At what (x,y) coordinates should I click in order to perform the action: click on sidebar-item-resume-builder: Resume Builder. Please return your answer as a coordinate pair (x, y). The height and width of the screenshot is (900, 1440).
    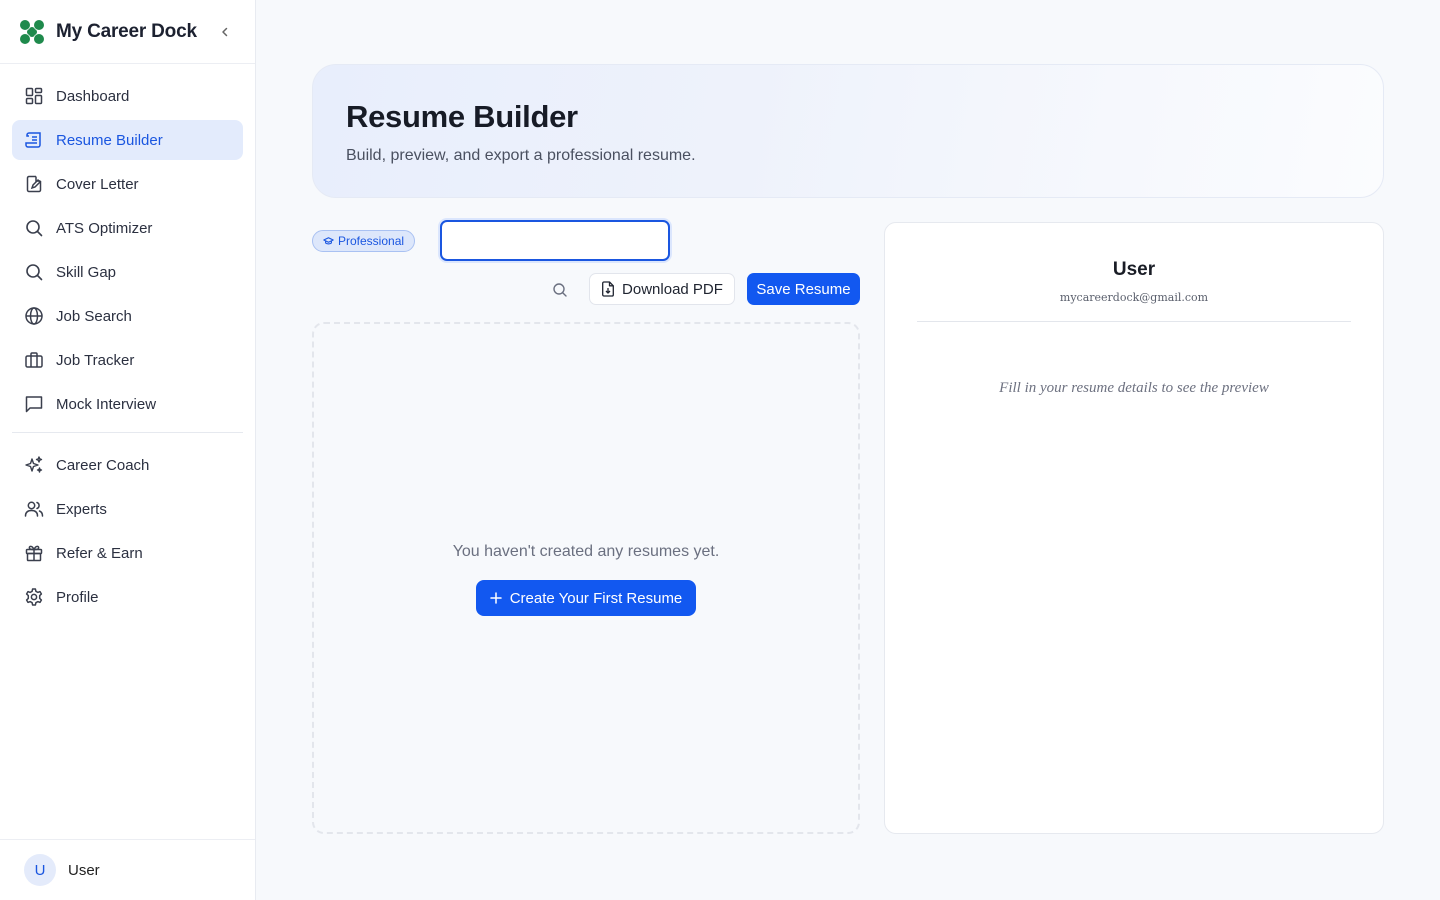
    Looking at the image, I should click on (127, 140).